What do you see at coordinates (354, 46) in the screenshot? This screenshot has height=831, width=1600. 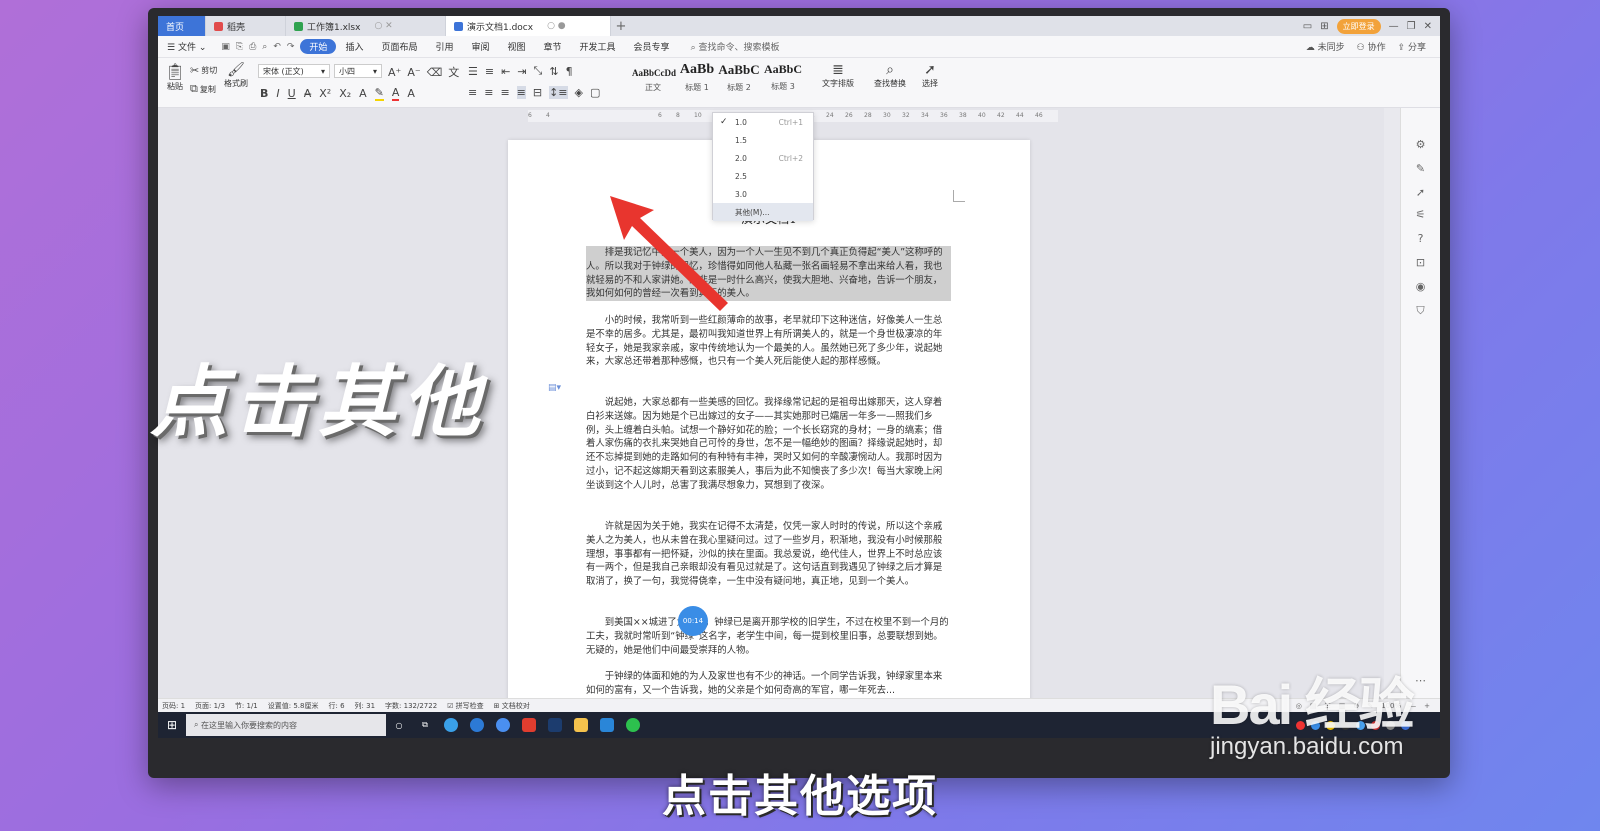 I see `menu-insert: 插入` at bounding box center [354, 46].